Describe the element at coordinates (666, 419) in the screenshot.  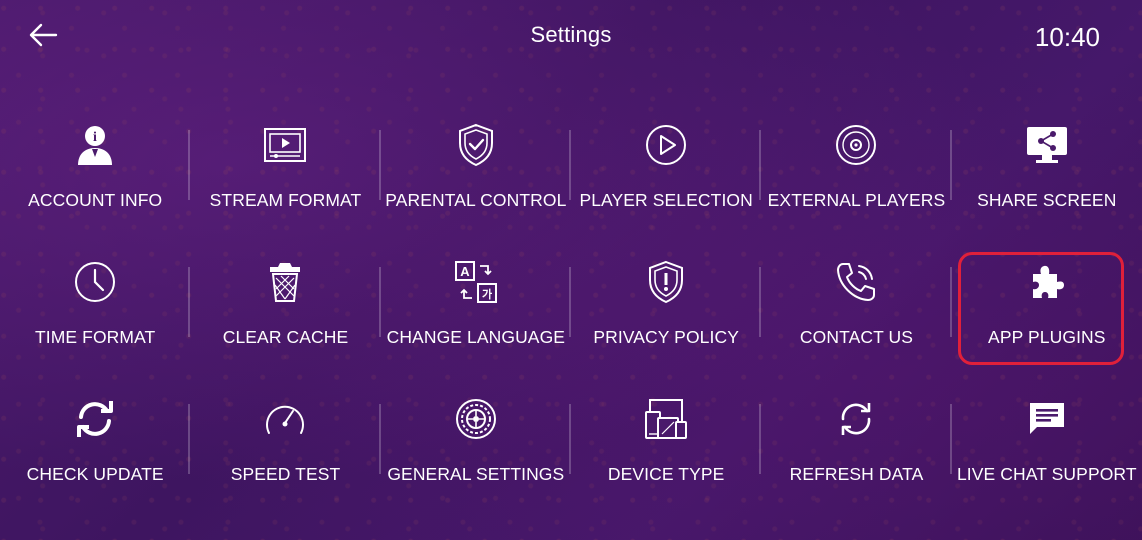
I see `devices-icon` at that location.